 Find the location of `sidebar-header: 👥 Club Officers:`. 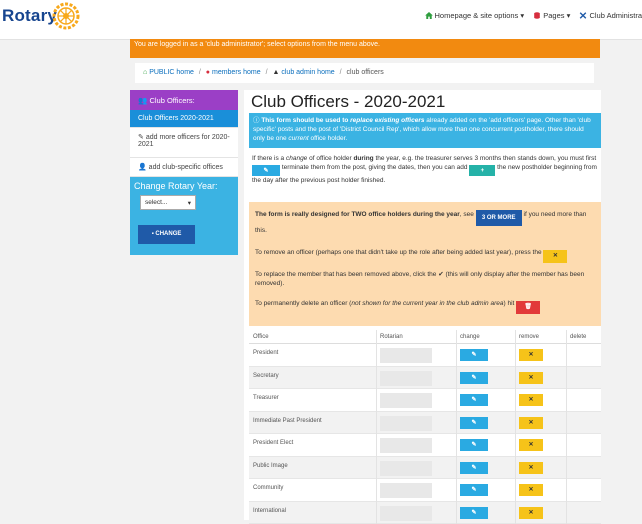

sidebar-header: 👥 Club Officers: is located at coordinates (184, 100).